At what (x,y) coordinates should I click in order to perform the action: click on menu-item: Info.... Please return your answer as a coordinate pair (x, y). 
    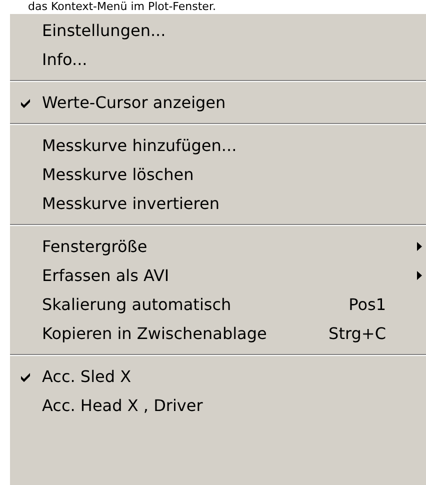
    Looking at the image, I should click on (218, 59).